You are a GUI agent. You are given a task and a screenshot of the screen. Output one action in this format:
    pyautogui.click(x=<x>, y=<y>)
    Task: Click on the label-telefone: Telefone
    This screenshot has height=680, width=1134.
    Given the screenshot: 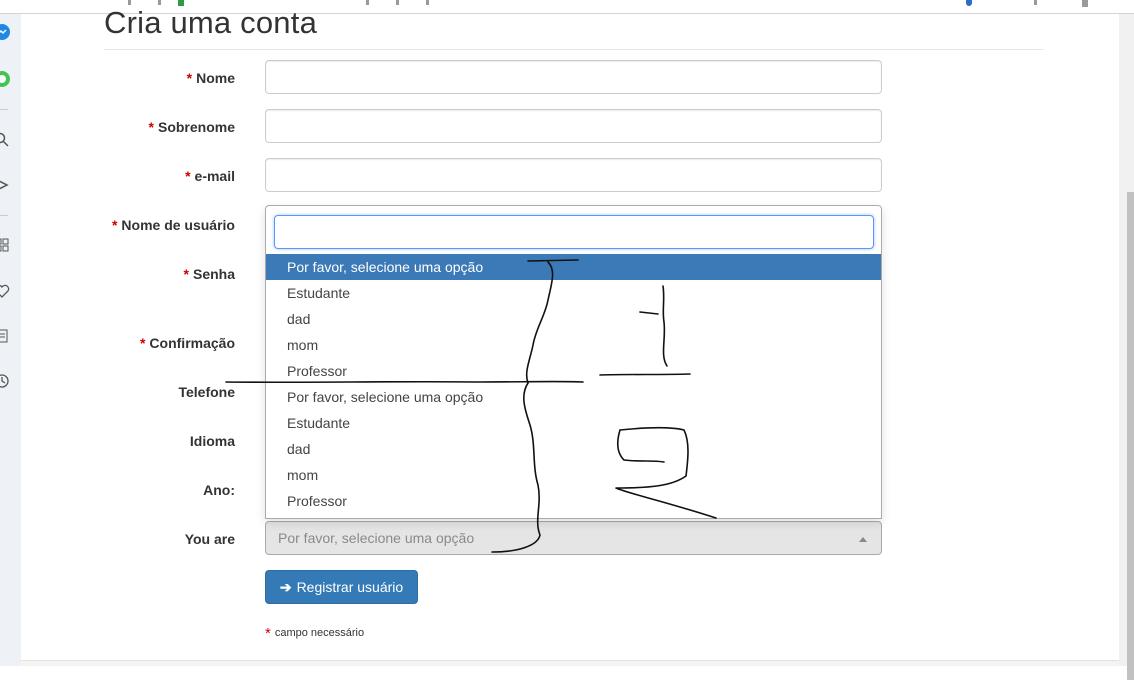 What is the action you would take?
    pyautogui.click(x=206, y=392)
    